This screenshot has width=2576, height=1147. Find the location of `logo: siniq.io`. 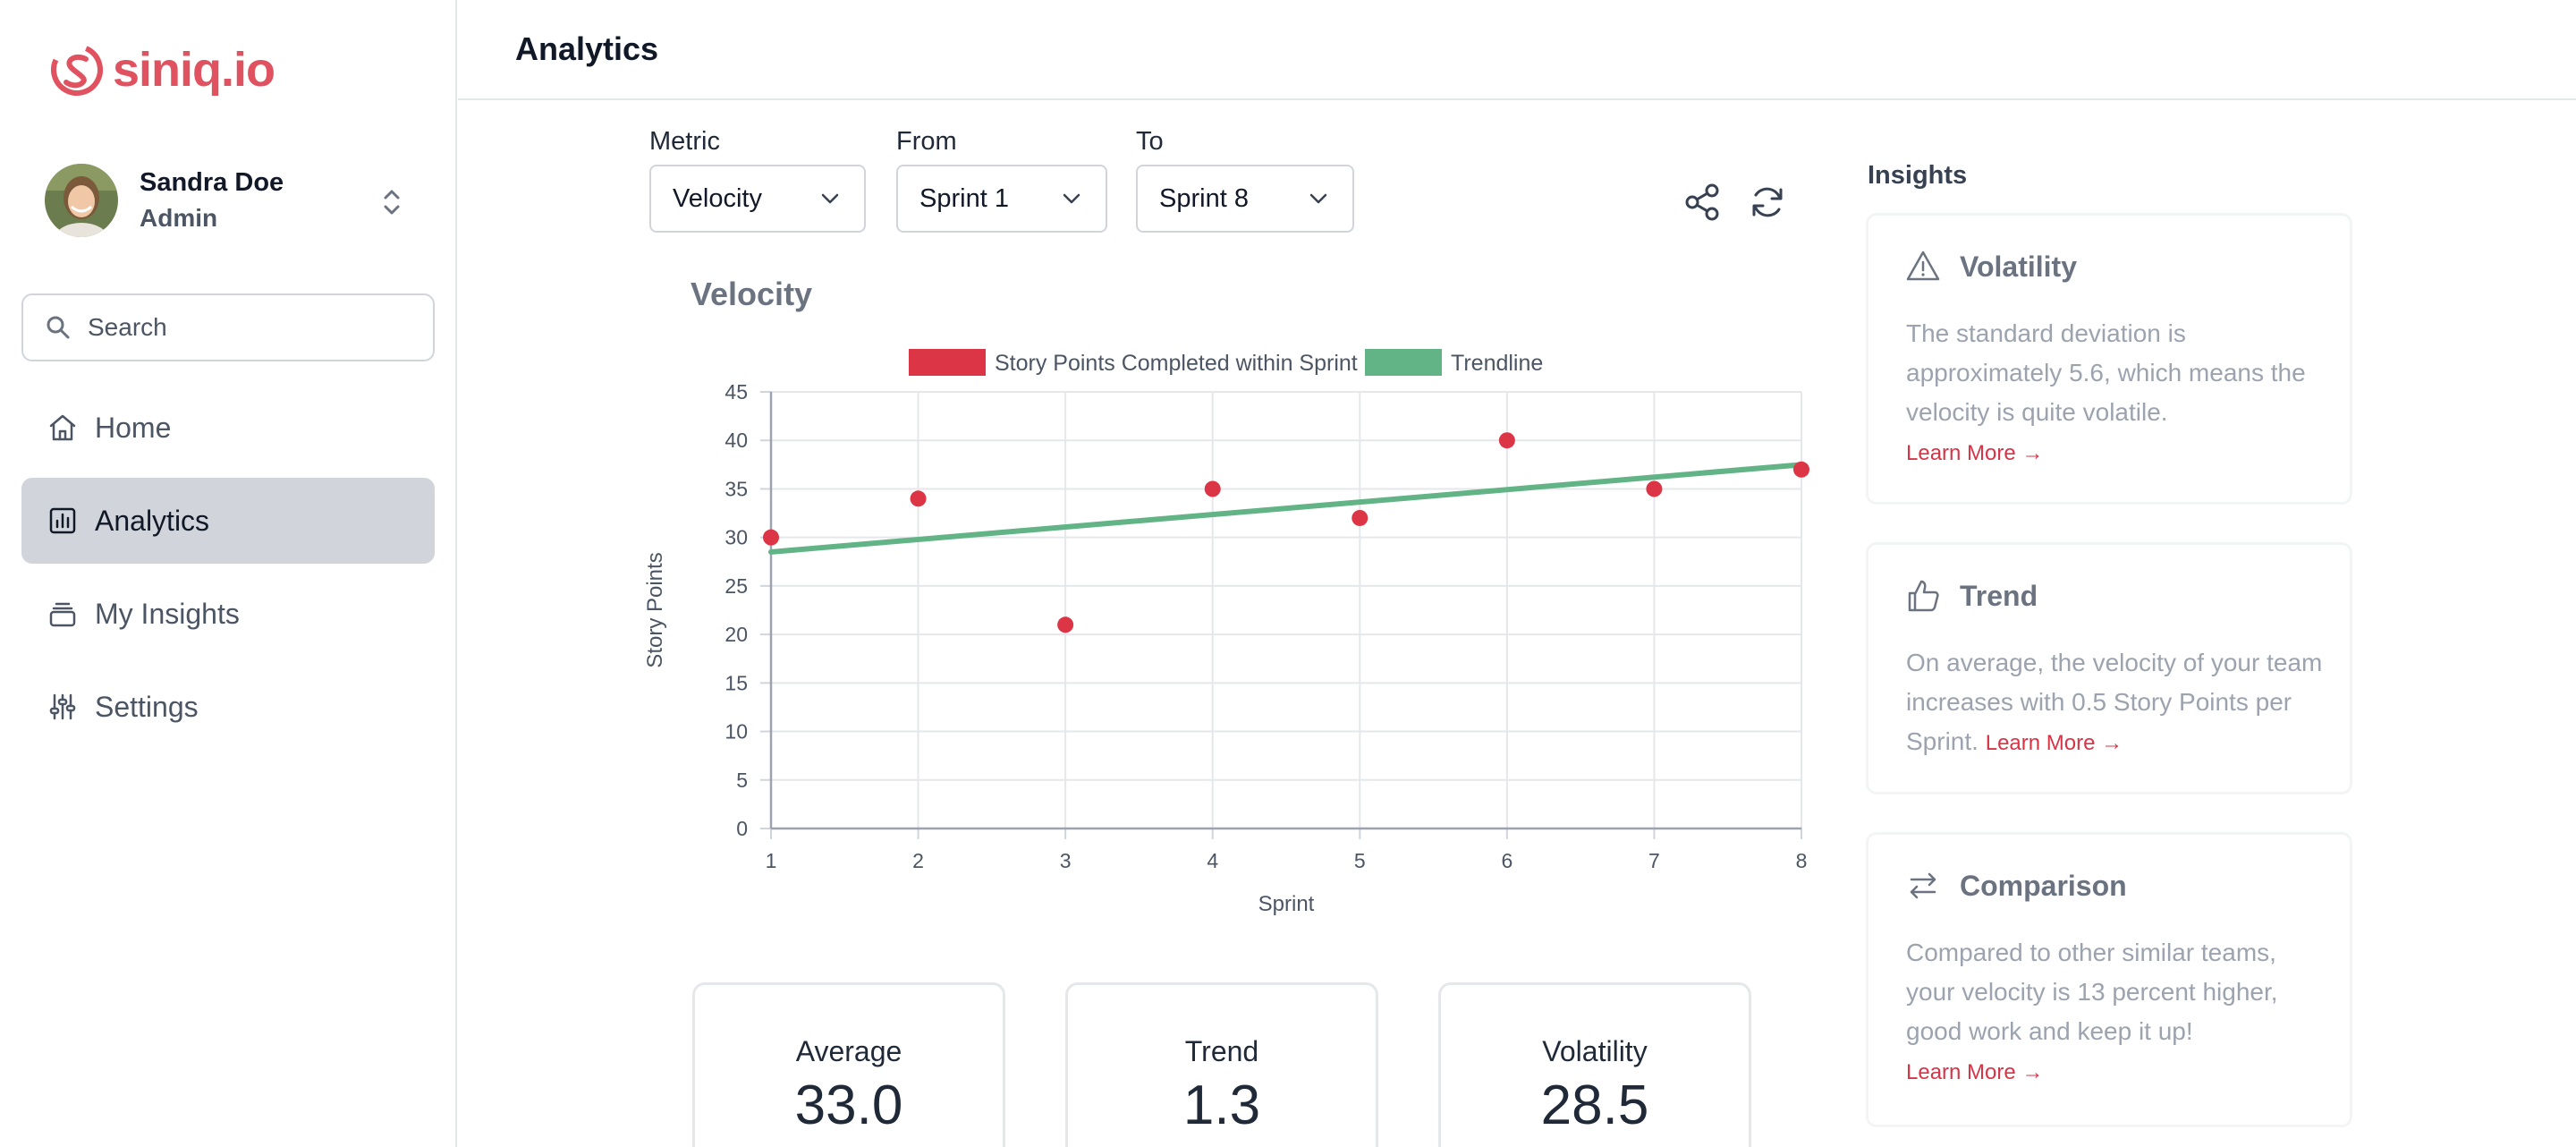

logo: siniq.io is located at coordinates (161, 69).